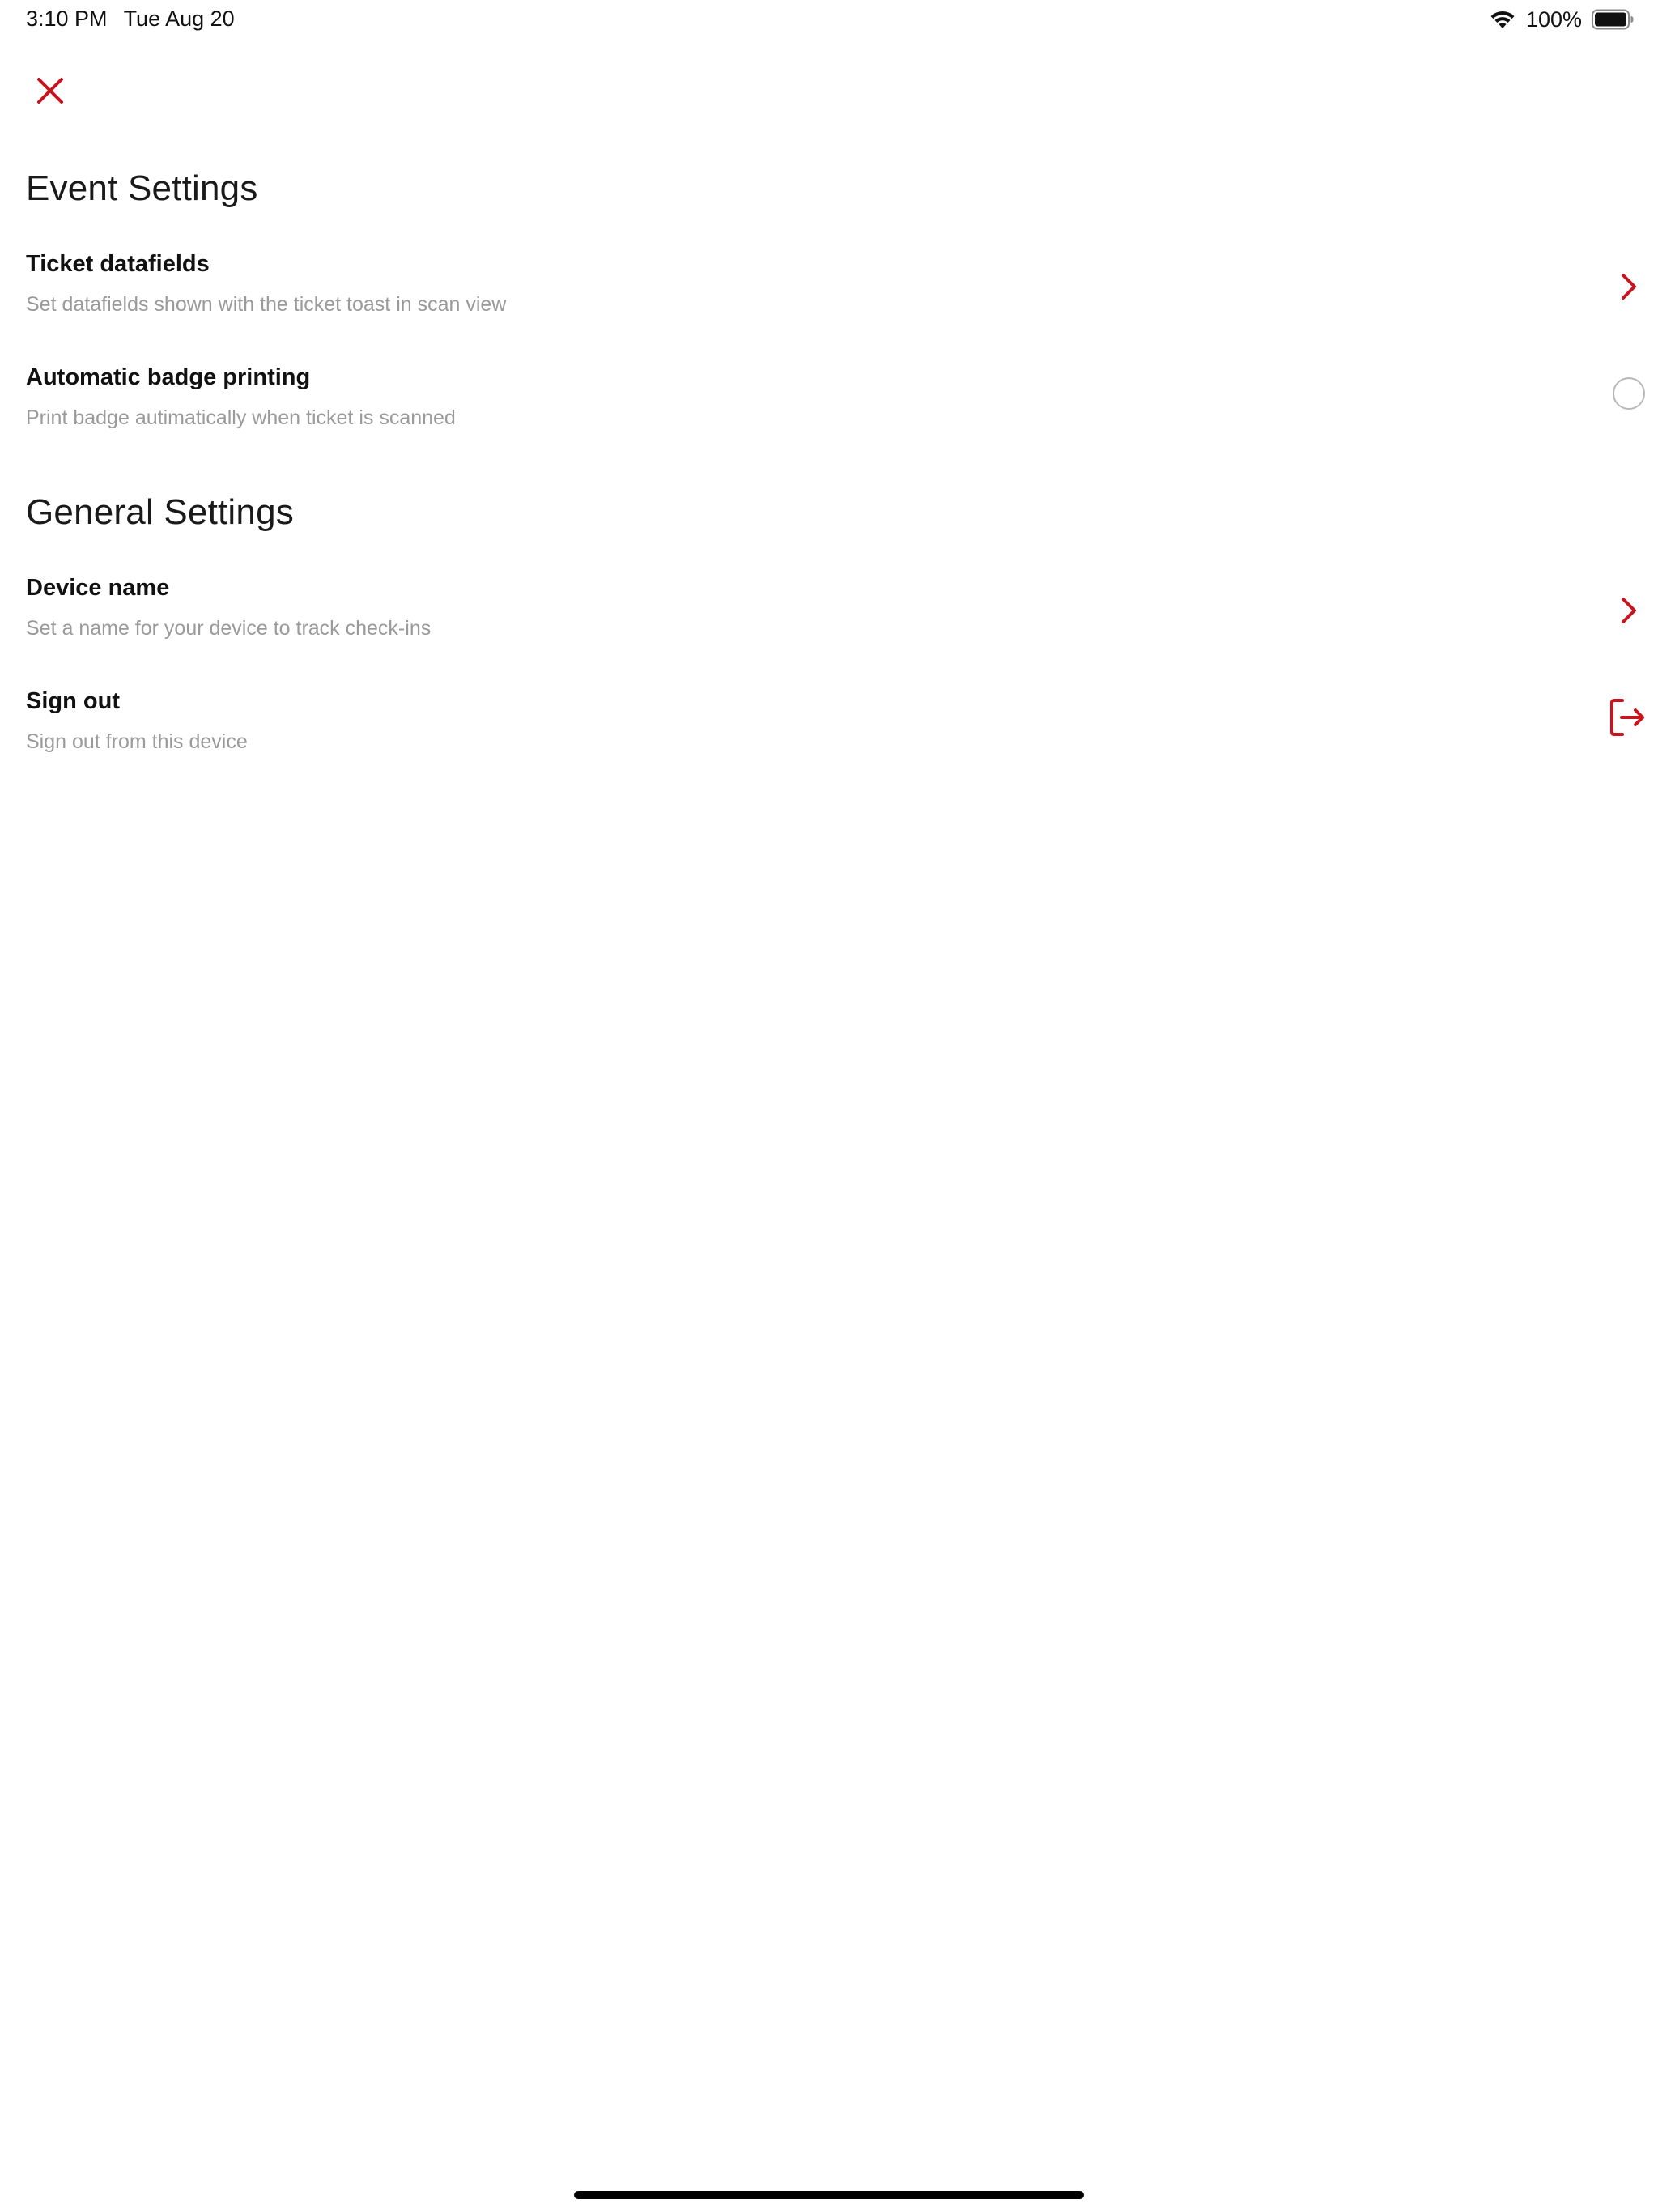 The image size is (1658, 2212). I want to click on status-date: Tue Aug 20, so click(179, 19).